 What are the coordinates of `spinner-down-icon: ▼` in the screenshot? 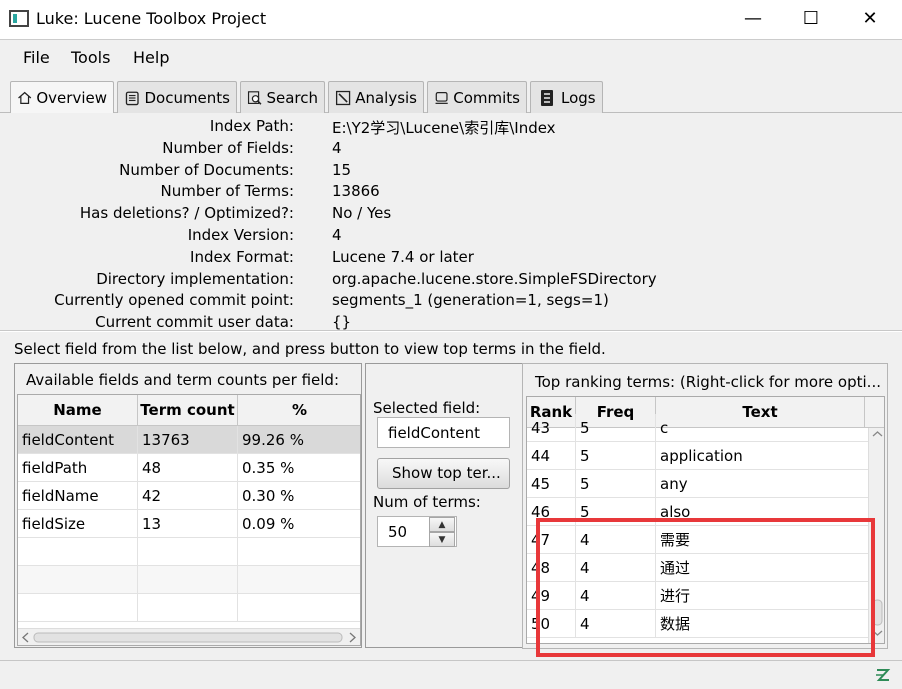 It's located at (442, 539).